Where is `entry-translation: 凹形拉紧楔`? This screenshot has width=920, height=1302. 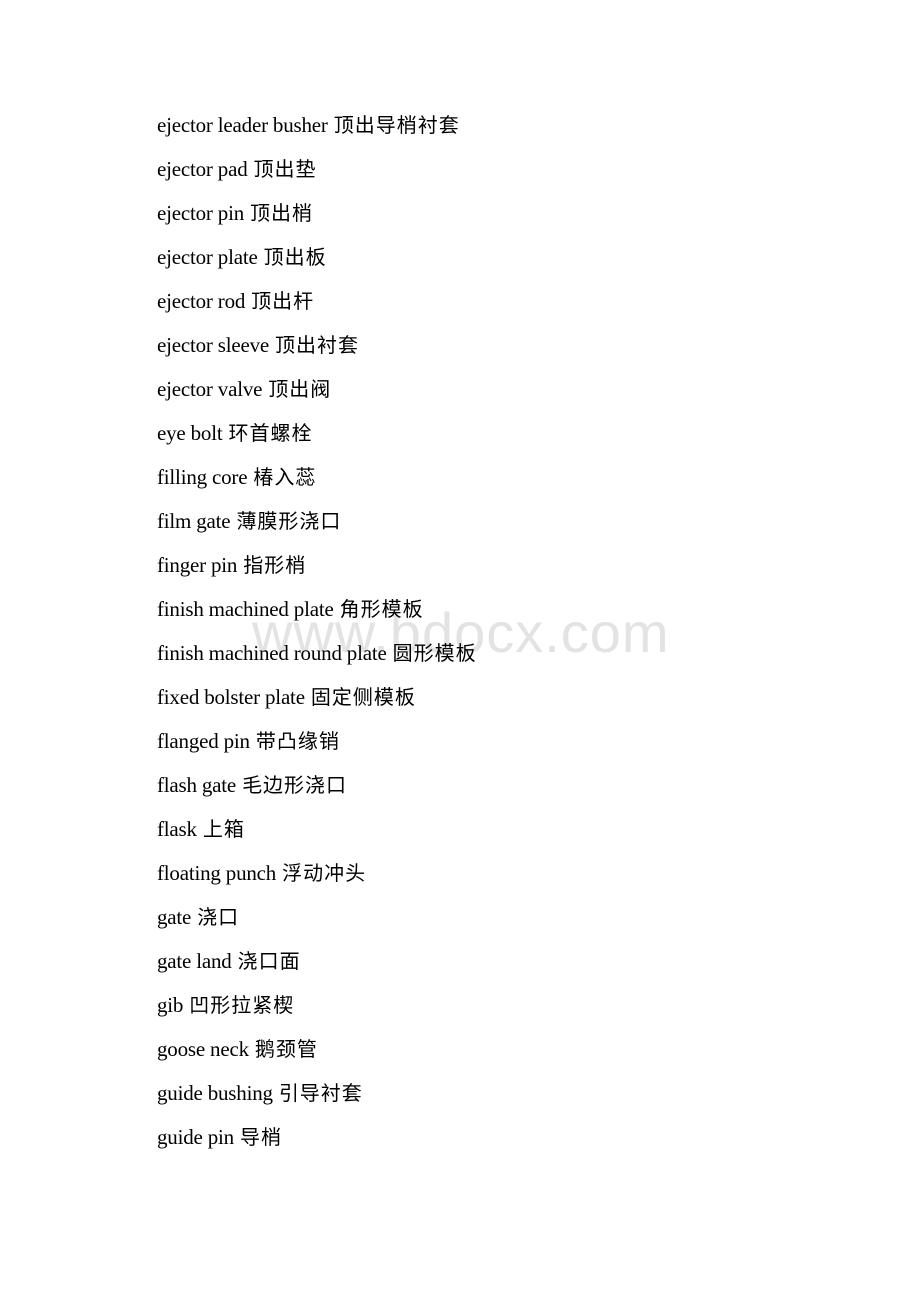 entry-translation: 凹形拉紧楔 is located at coordinates (242, 1005).